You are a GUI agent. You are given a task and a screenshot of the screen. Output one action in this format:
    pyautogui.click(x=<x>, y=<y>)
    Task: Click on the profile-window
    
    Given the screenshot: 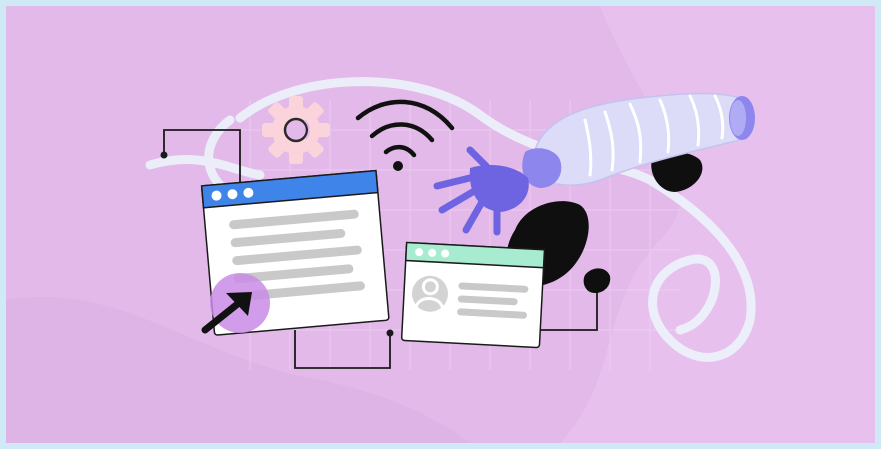 What is the action you would take?
    pyautogui.click(x=473, y=295)
    